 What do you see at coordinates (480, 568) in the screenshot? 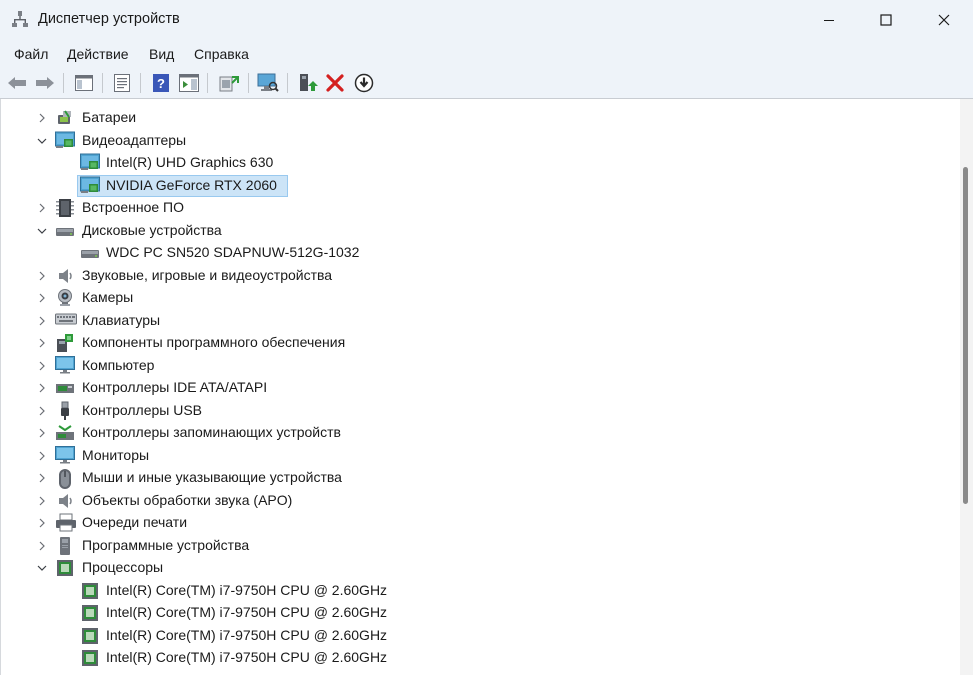
I see `tree-category-item: Процессоры` at bounding box center [480, 568].